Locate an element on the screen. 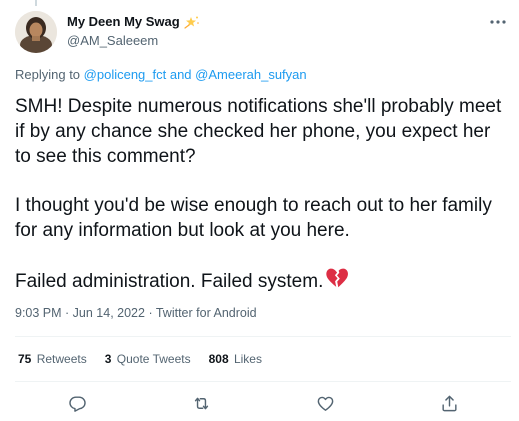  more-options-button is located at coordinates (498, 22).